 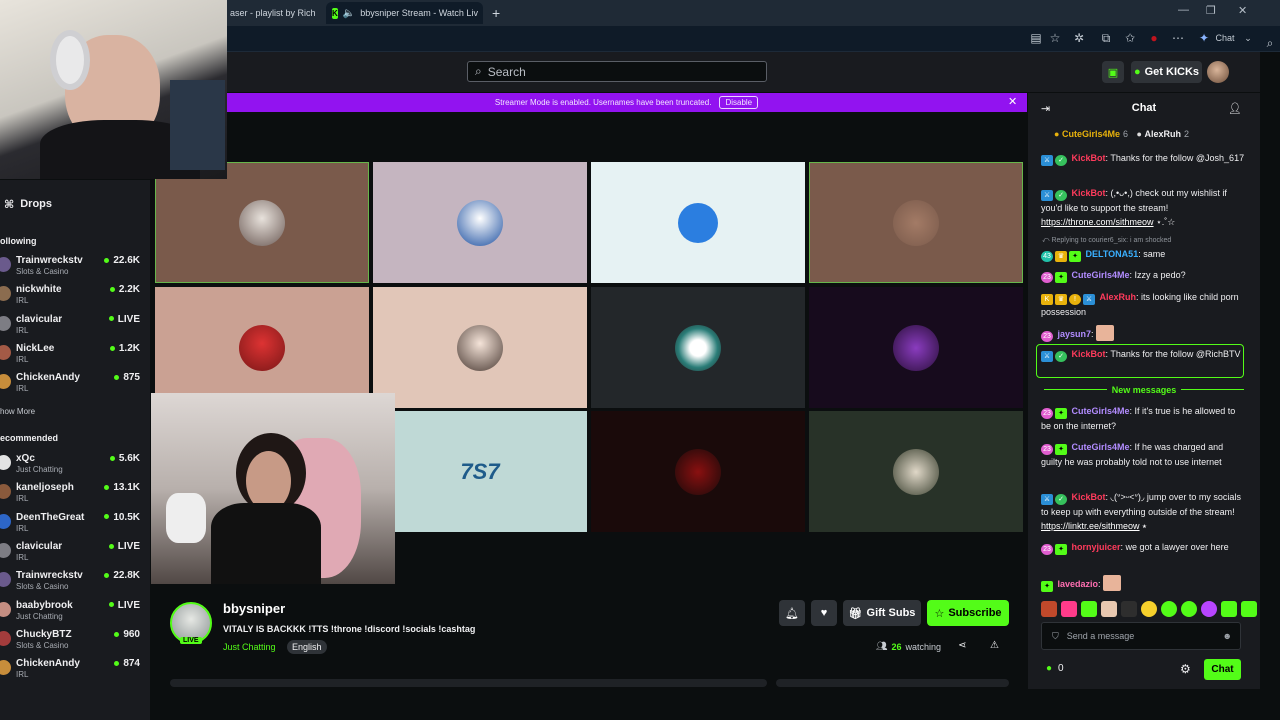 What do you see at coordinates (1079, 38) in the screenshot?
I see `extensions-icon: ✲` at bounding box center [1079, 38].